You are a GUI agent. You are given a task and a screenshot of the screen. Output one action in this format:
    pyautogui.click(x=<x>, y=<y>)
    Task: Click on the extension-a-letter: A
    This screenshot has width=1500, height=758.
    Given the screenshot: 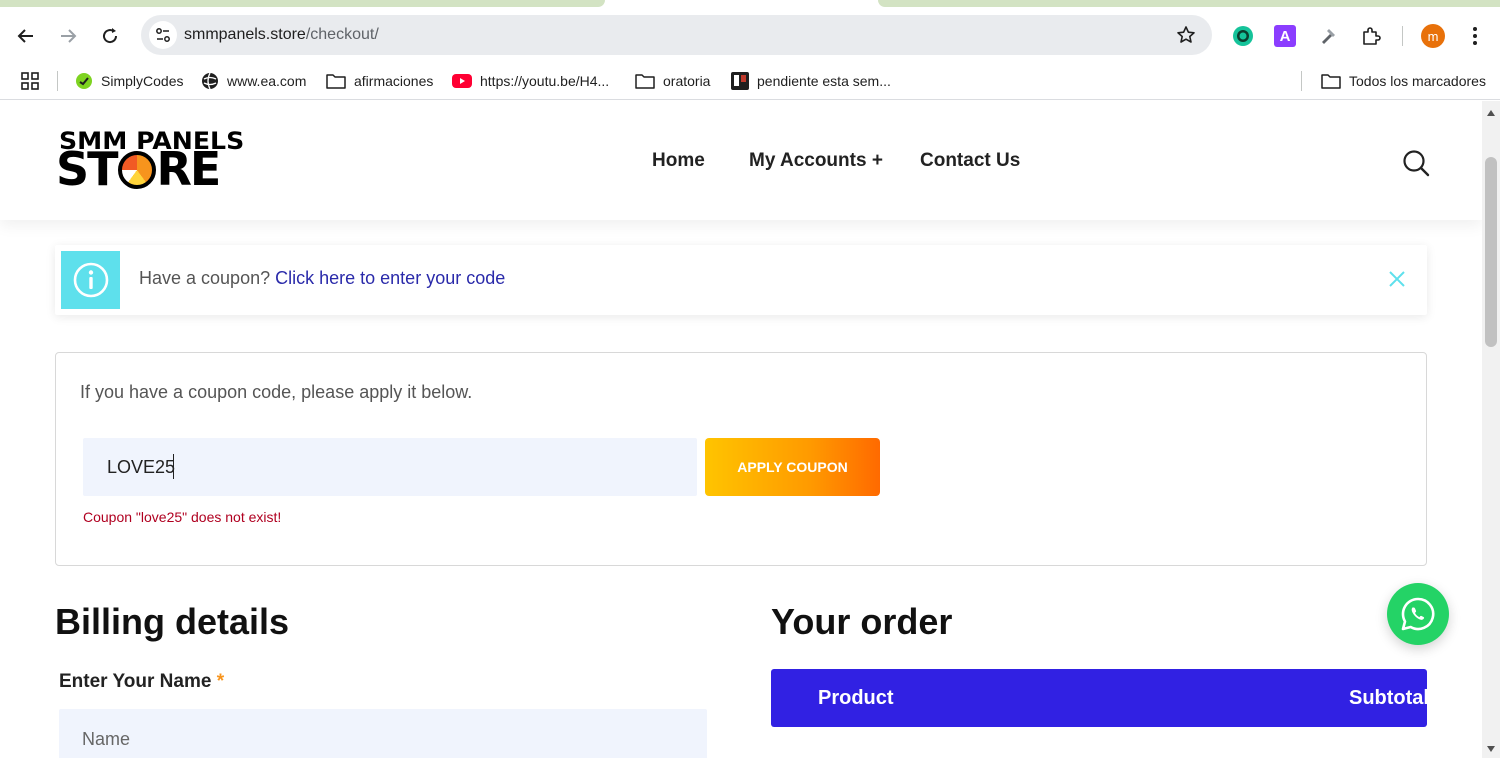 What is the action you would take?
    pyautogui.click(x=1285, y=36)
    